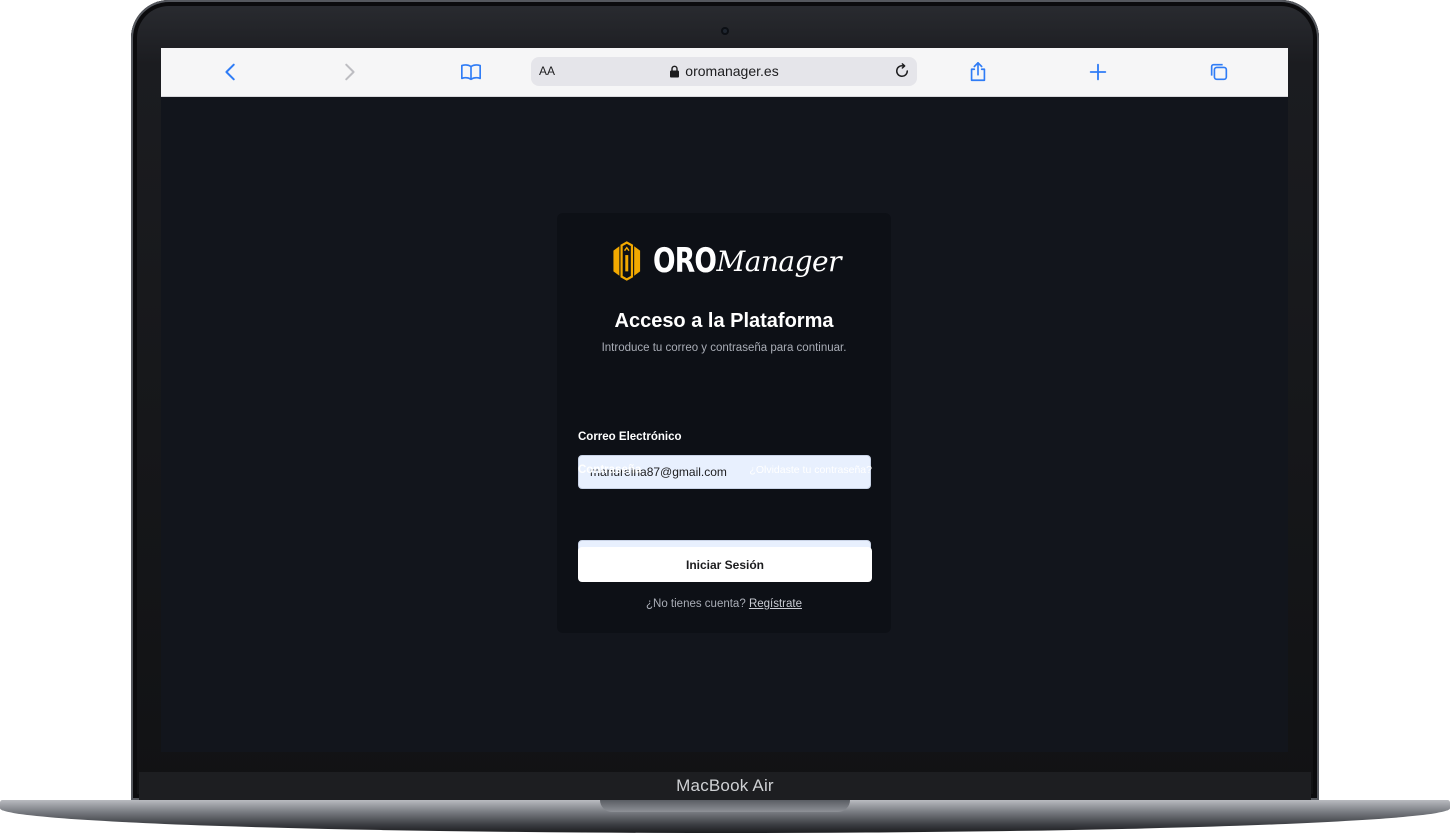 The width and height of the screenshot is (1450, 833). Describe the element at coordinates (471, 72) in the screenshot. I see `bookmarks-icon` at that location.